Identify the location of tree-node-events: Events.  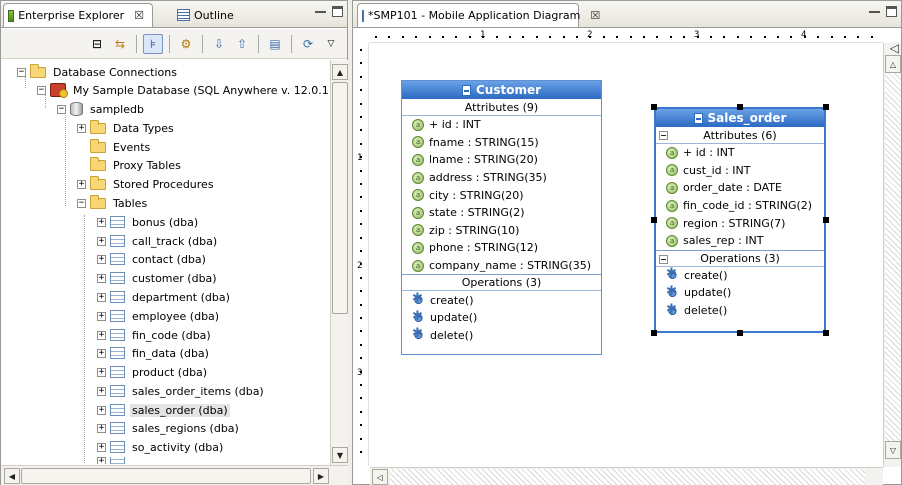
(121, 147).